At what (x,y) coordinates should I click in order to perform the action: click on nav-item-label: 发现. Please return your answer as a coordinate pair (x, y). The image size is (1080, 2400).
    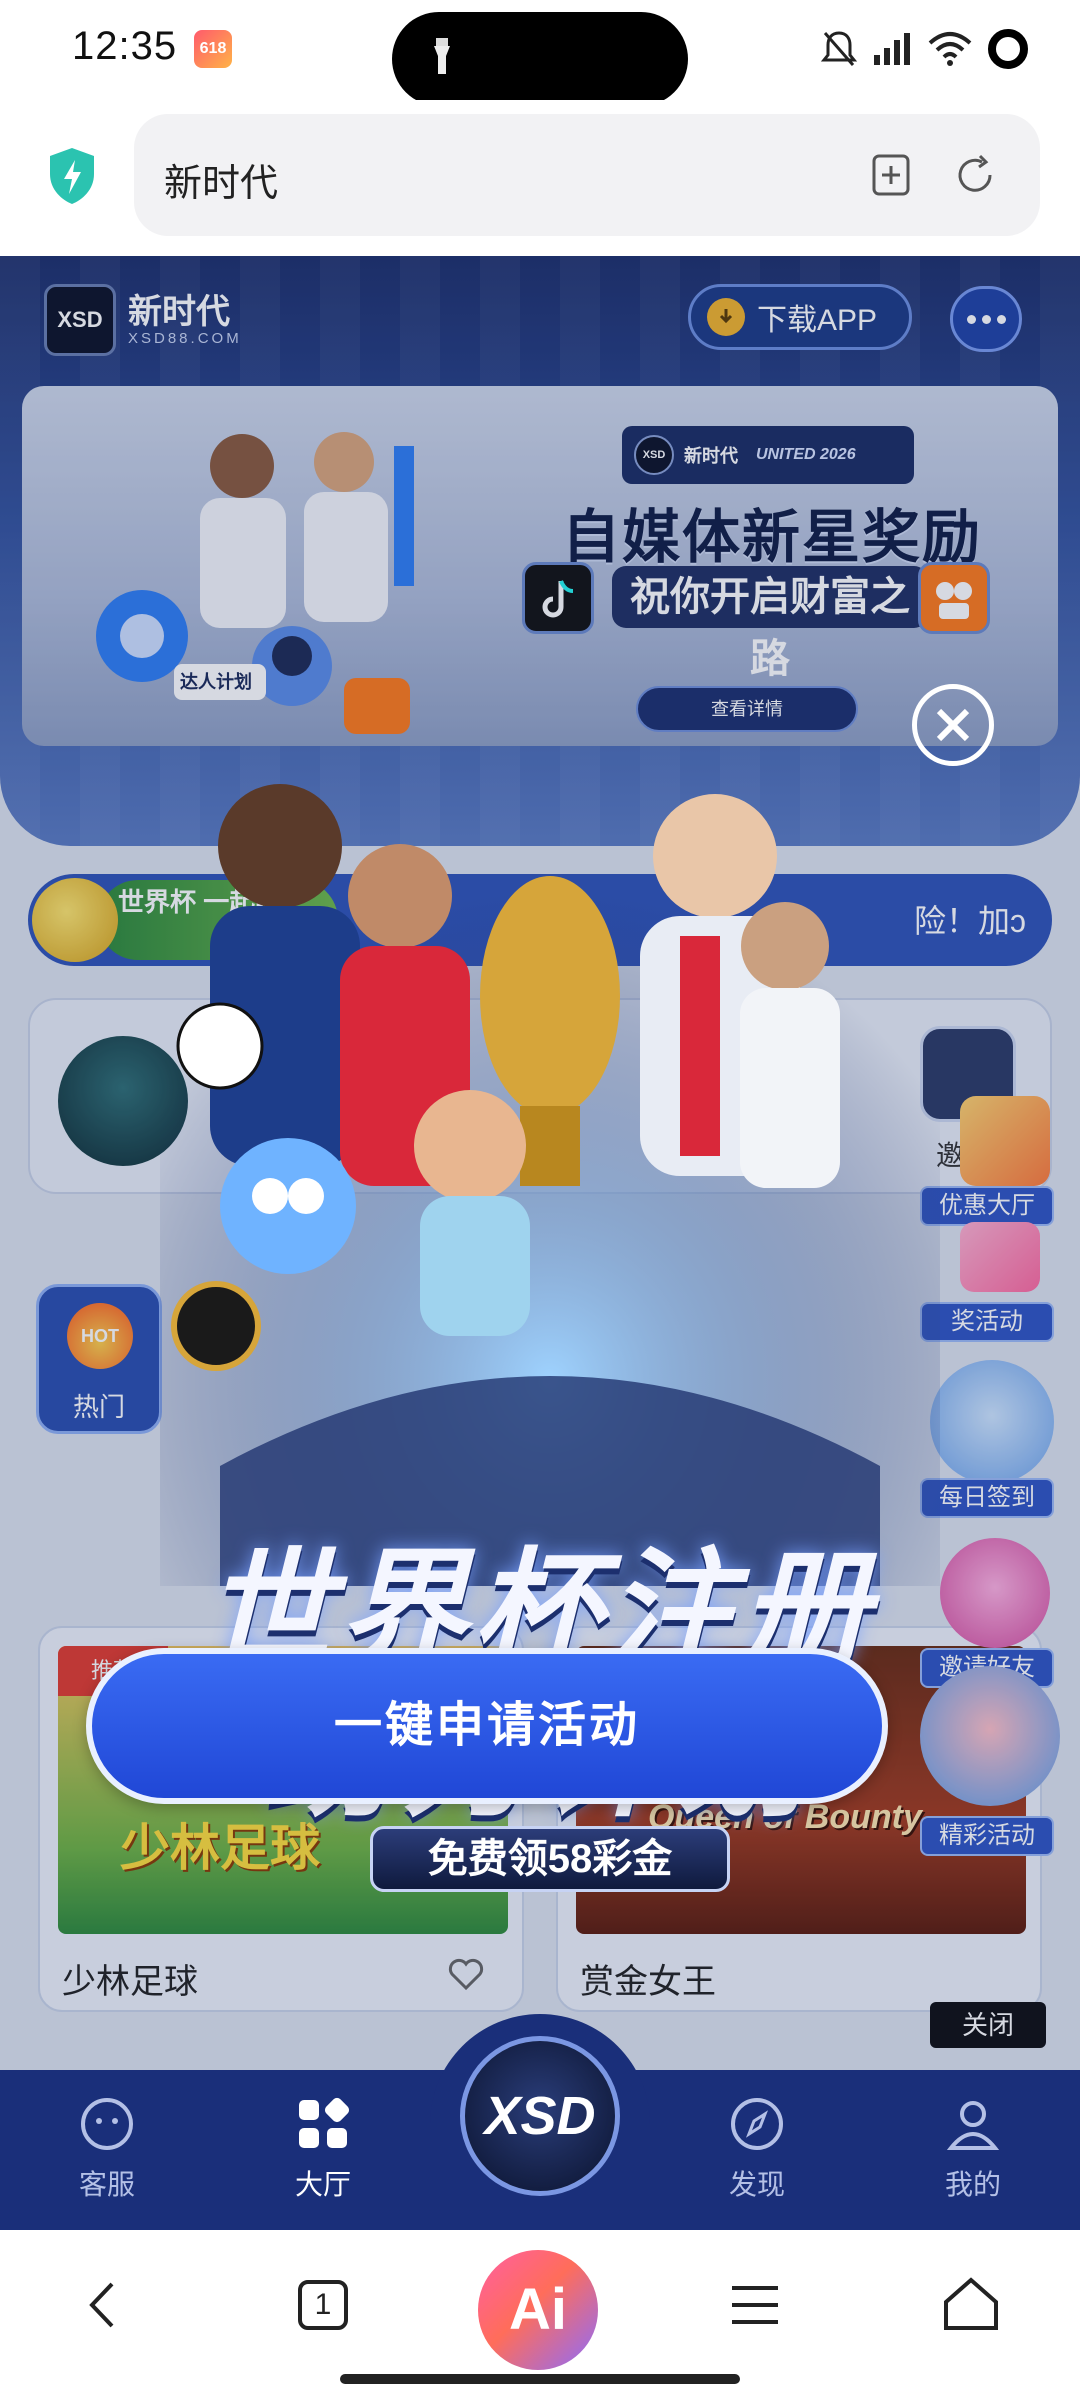
    Looking at the image, I should click on (756, 2184).